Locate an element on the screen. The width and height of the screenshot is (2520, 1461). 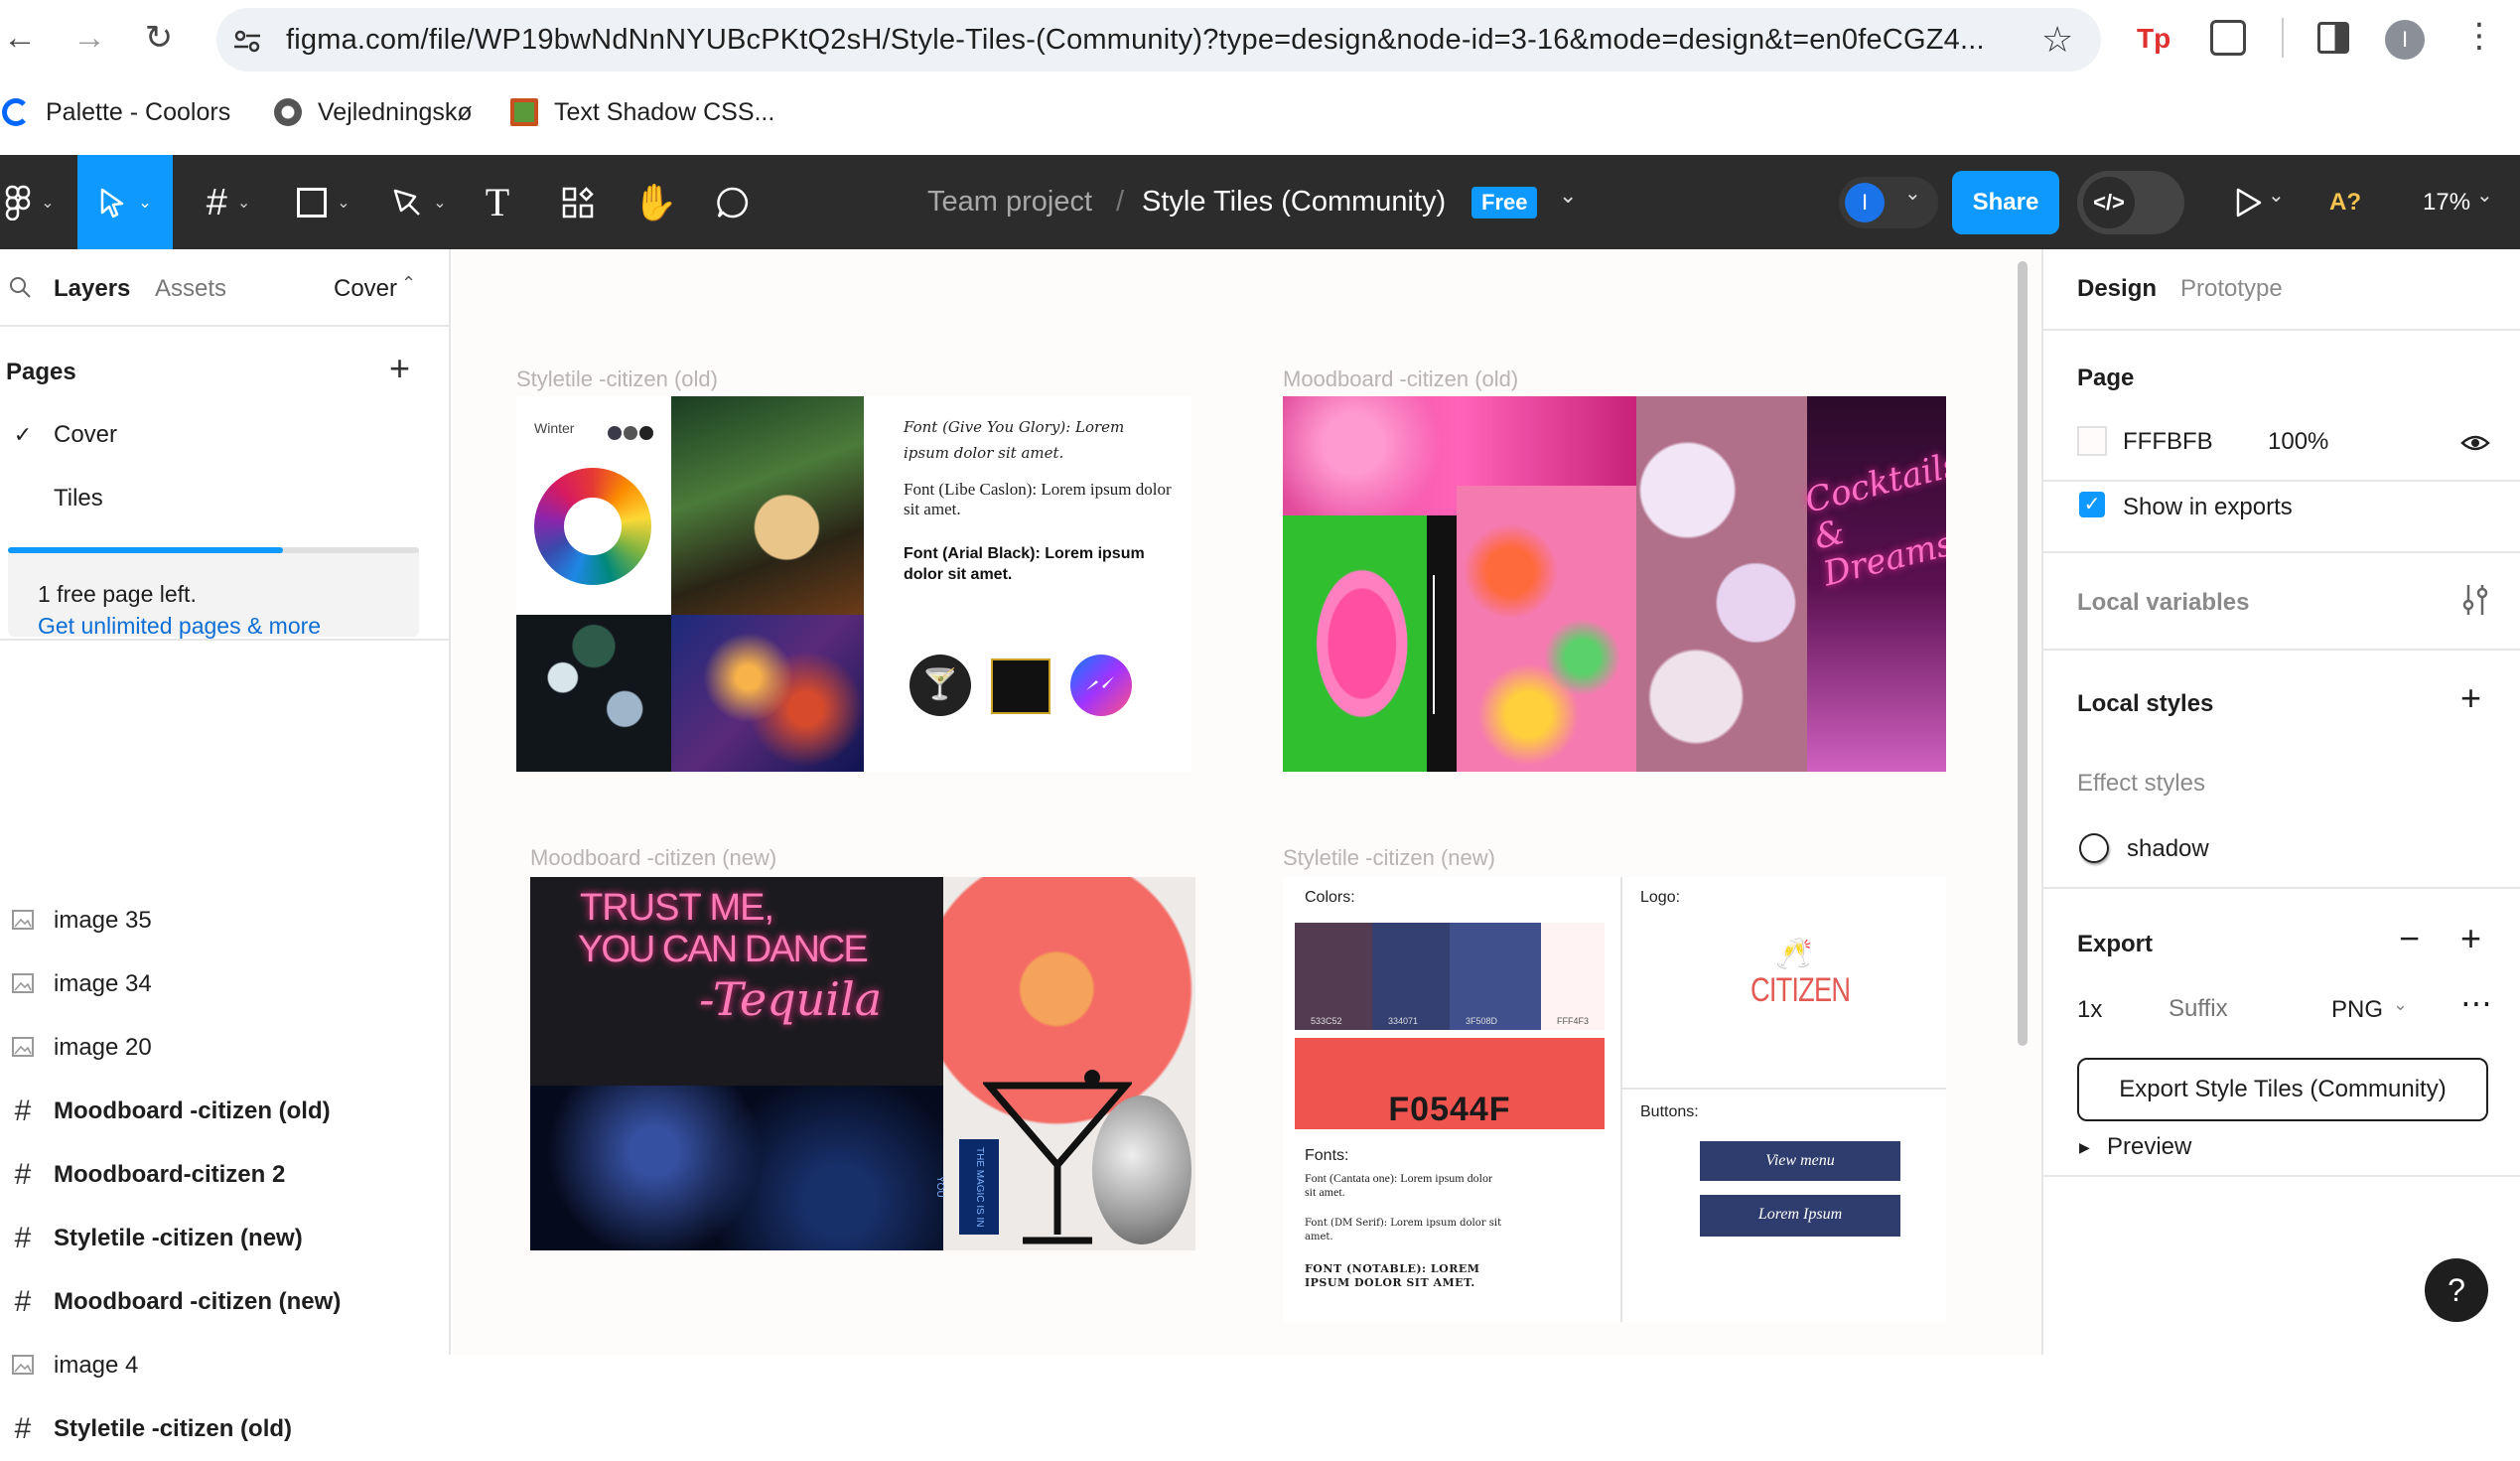
browser-menu-icon: ⋮ is located at coordinates (2479, 36).